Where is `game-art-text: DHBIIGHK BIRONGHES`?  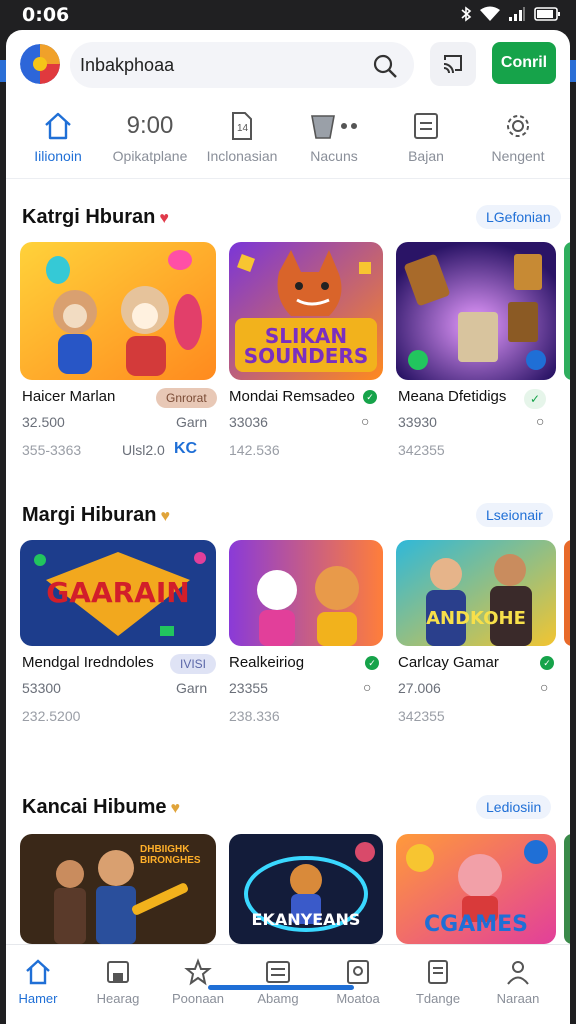 game-art-text: DHBIIGHK BIRONGHES is located at coordinates (170, 855).